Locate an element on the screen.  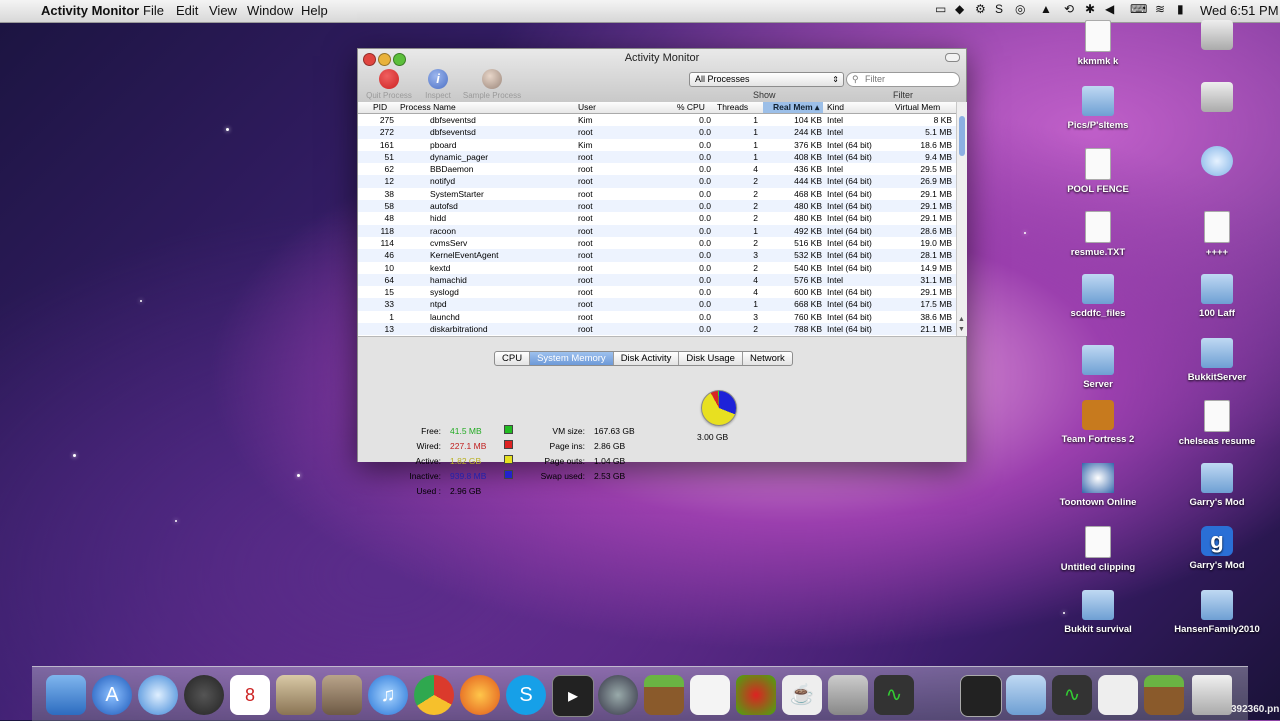
column-real-mem: Real Mem ▴ is located at coordinates (793, 107).